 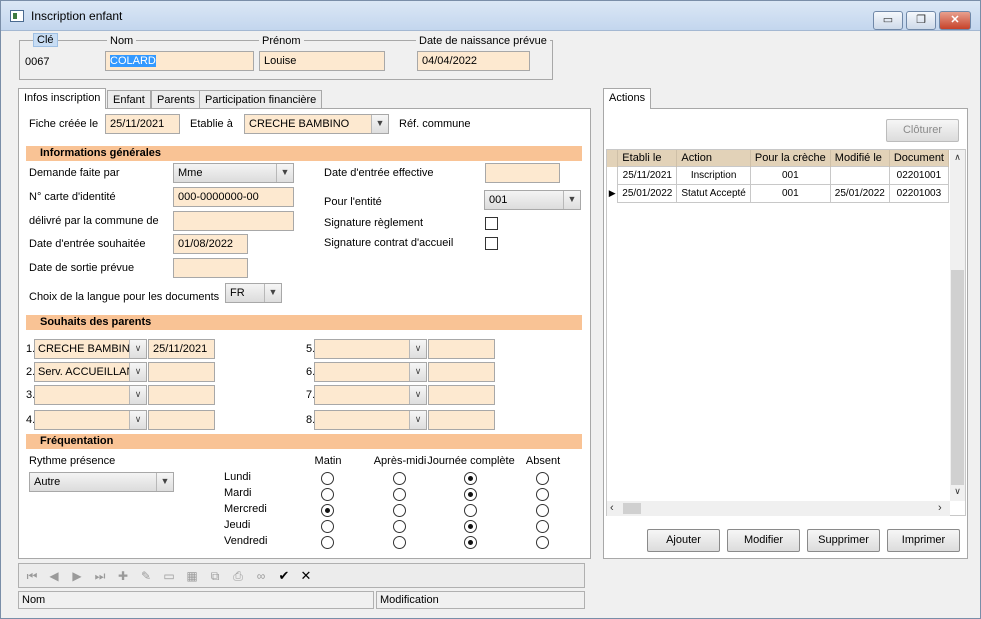 I want to click on entite-select: 001 ▼, so click(x=532, y=200).